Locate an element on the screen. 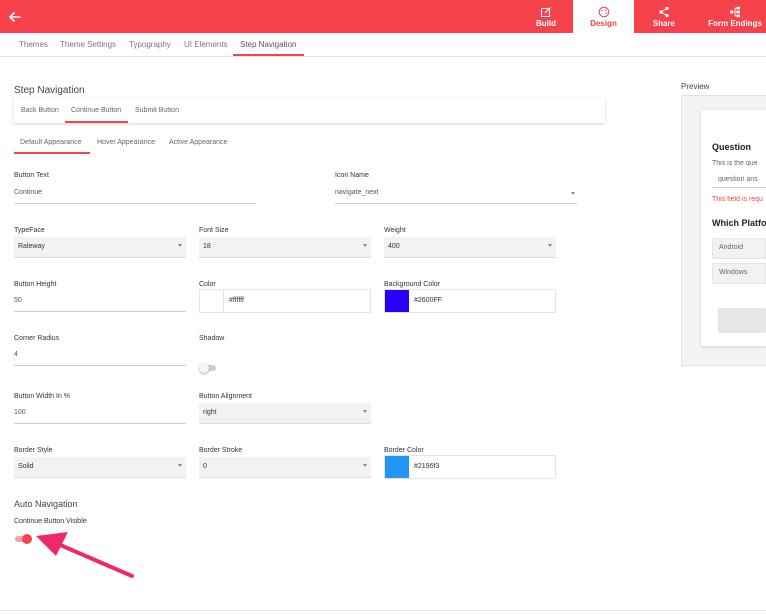  border-color-swatch is located at coordinates (397, 467).